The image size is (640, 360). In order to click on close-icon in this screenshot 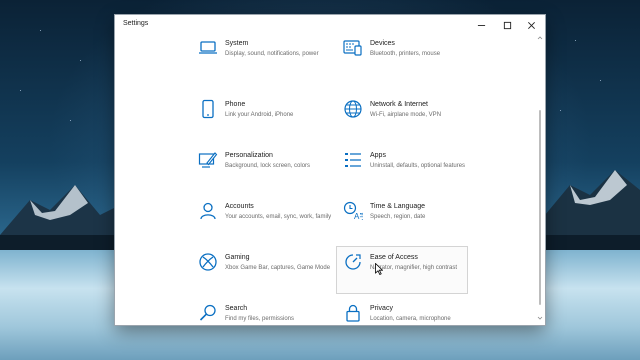, I will do `click(531, 25)`.